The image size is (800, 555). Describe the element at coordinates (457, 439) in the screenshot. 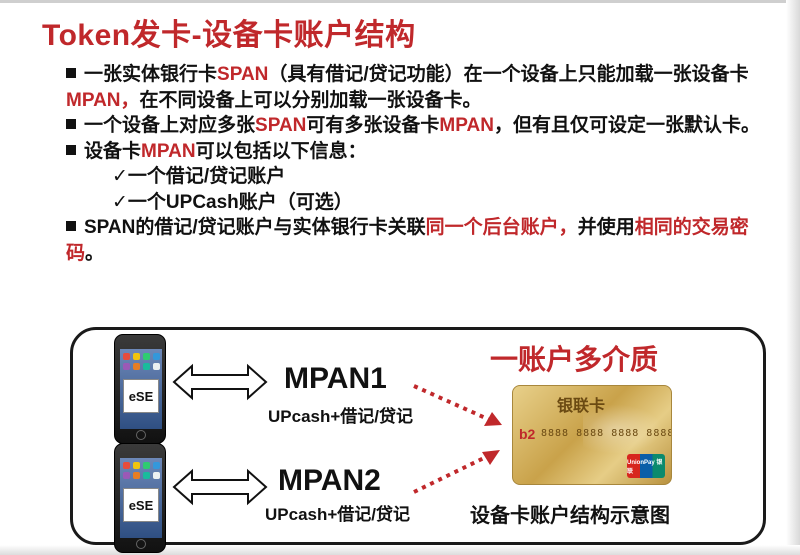

I see `dotted-arrows` at that location.